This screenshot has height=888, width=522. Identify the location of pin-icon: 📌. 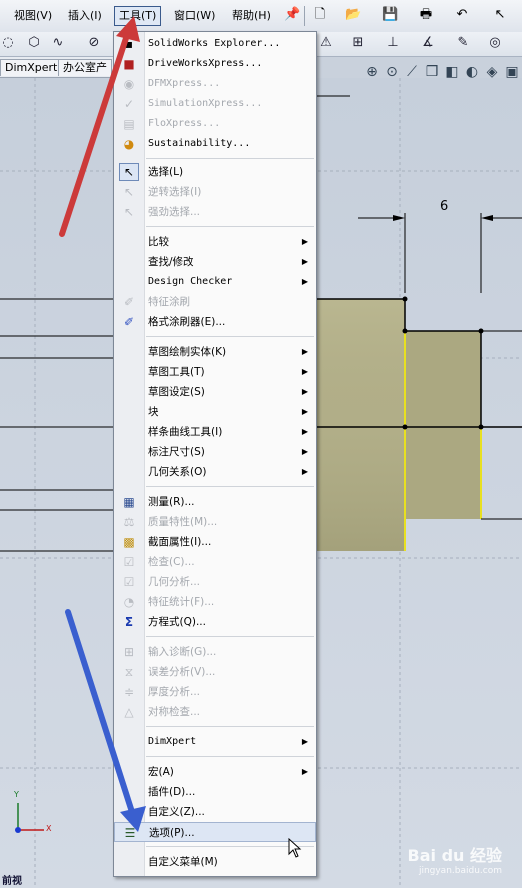
(292, 15).